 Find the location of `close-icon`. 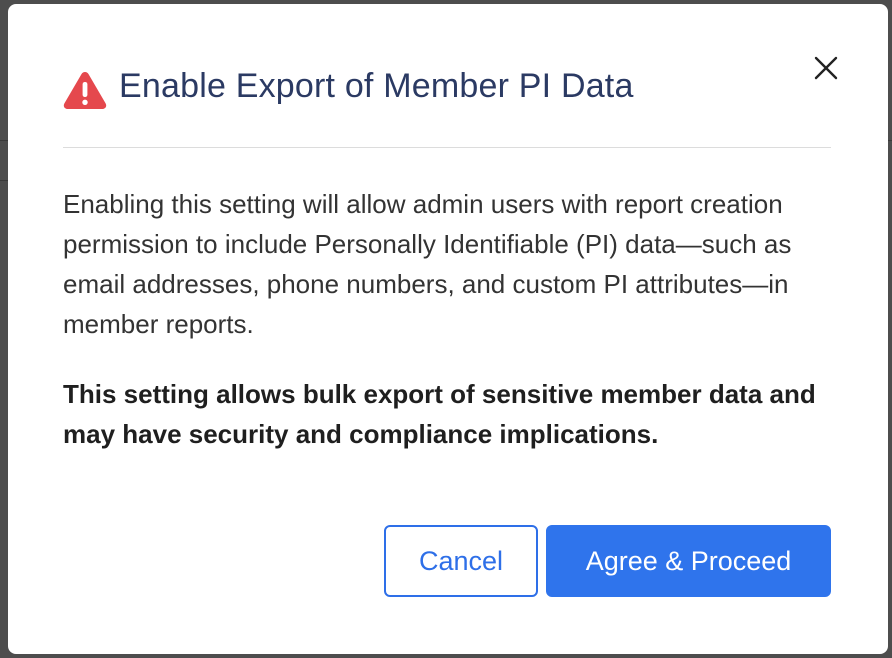

close-icon is located at coordinates (826, 68).